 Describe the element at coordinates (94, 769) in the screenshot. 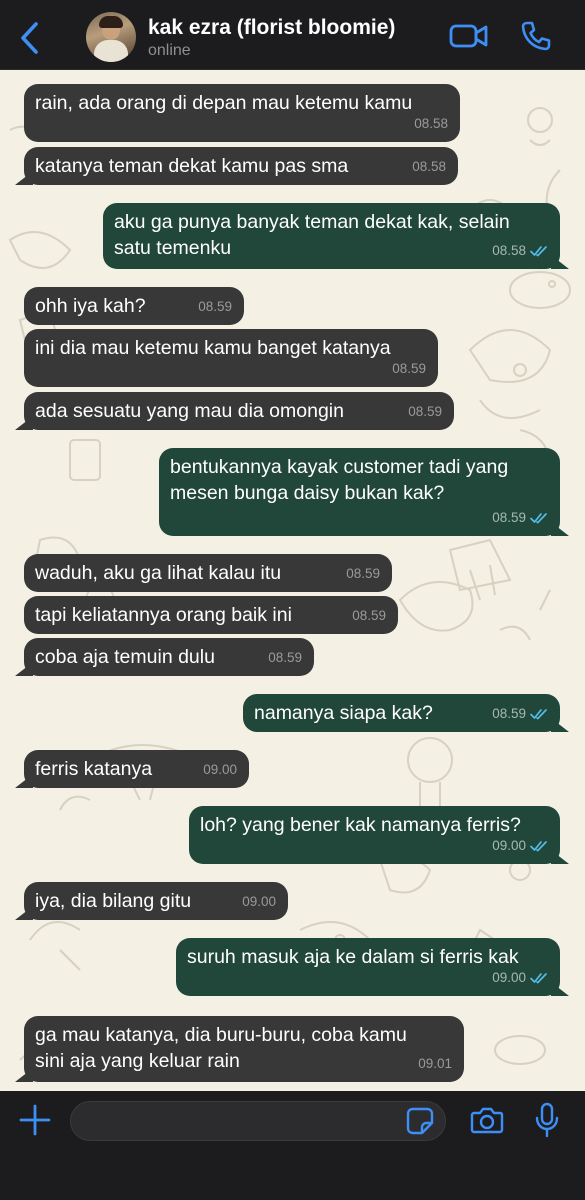

I see `message-text: ferris katanya` at that location.